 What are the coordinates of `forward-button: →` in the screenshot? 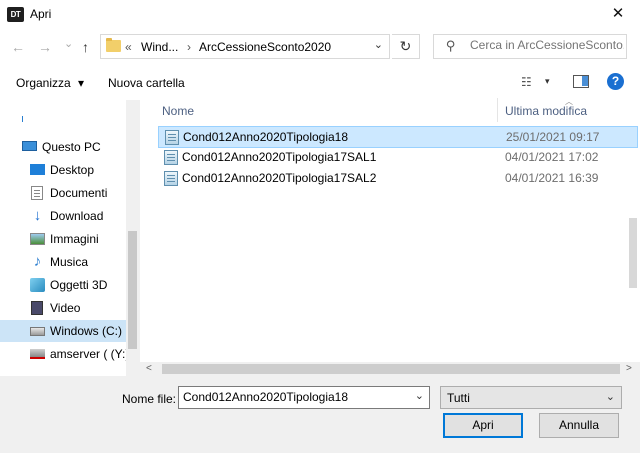 It's located at (45, 47).